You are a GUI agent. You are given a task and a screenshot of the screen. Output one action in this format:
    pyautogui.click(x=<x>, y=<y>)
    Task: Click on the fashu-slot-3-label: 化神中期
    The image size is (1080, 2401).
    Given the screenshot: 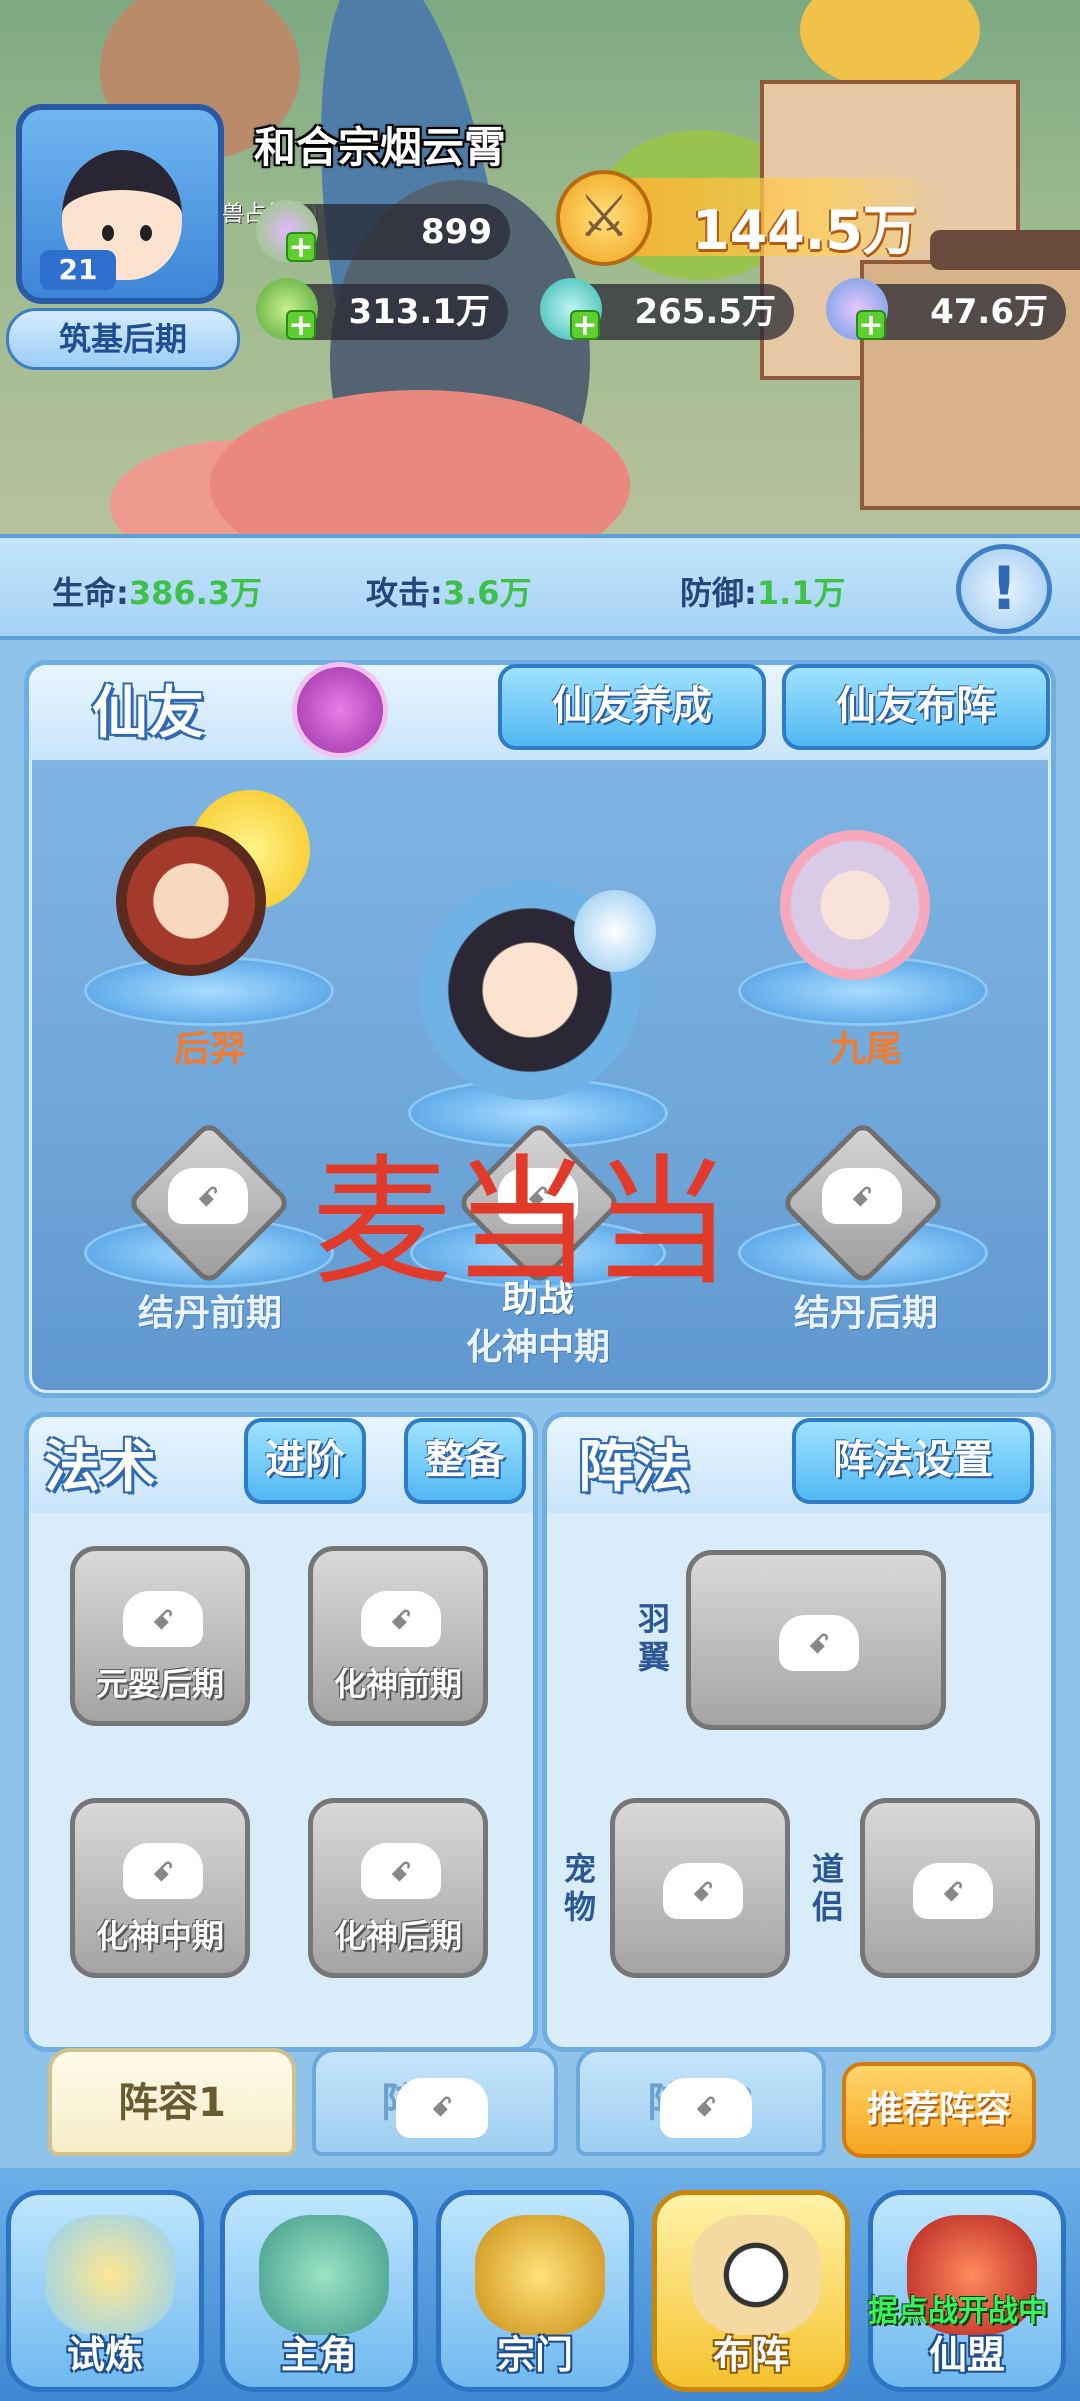 What is the action you would take?
    pyautogui.click(x=159, y=1936)
    